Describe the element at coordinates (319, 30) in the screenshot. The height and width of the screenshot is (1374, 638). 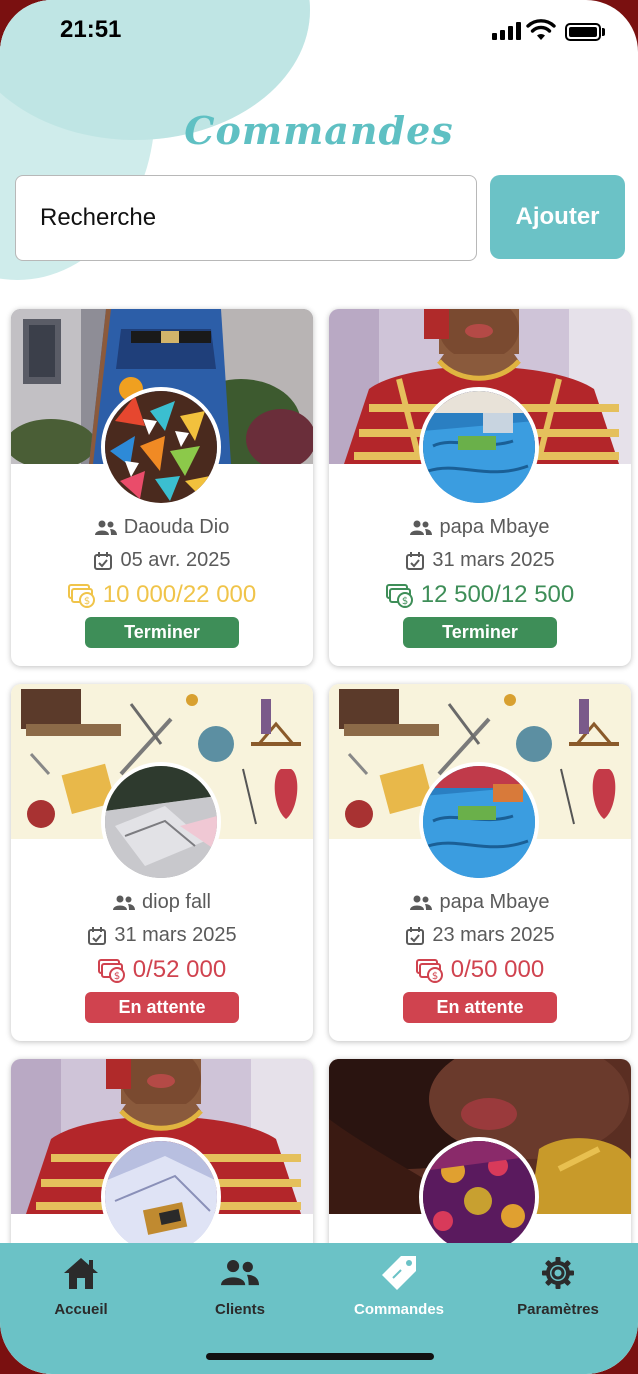
I see `status-bar: 21:51` at that location.